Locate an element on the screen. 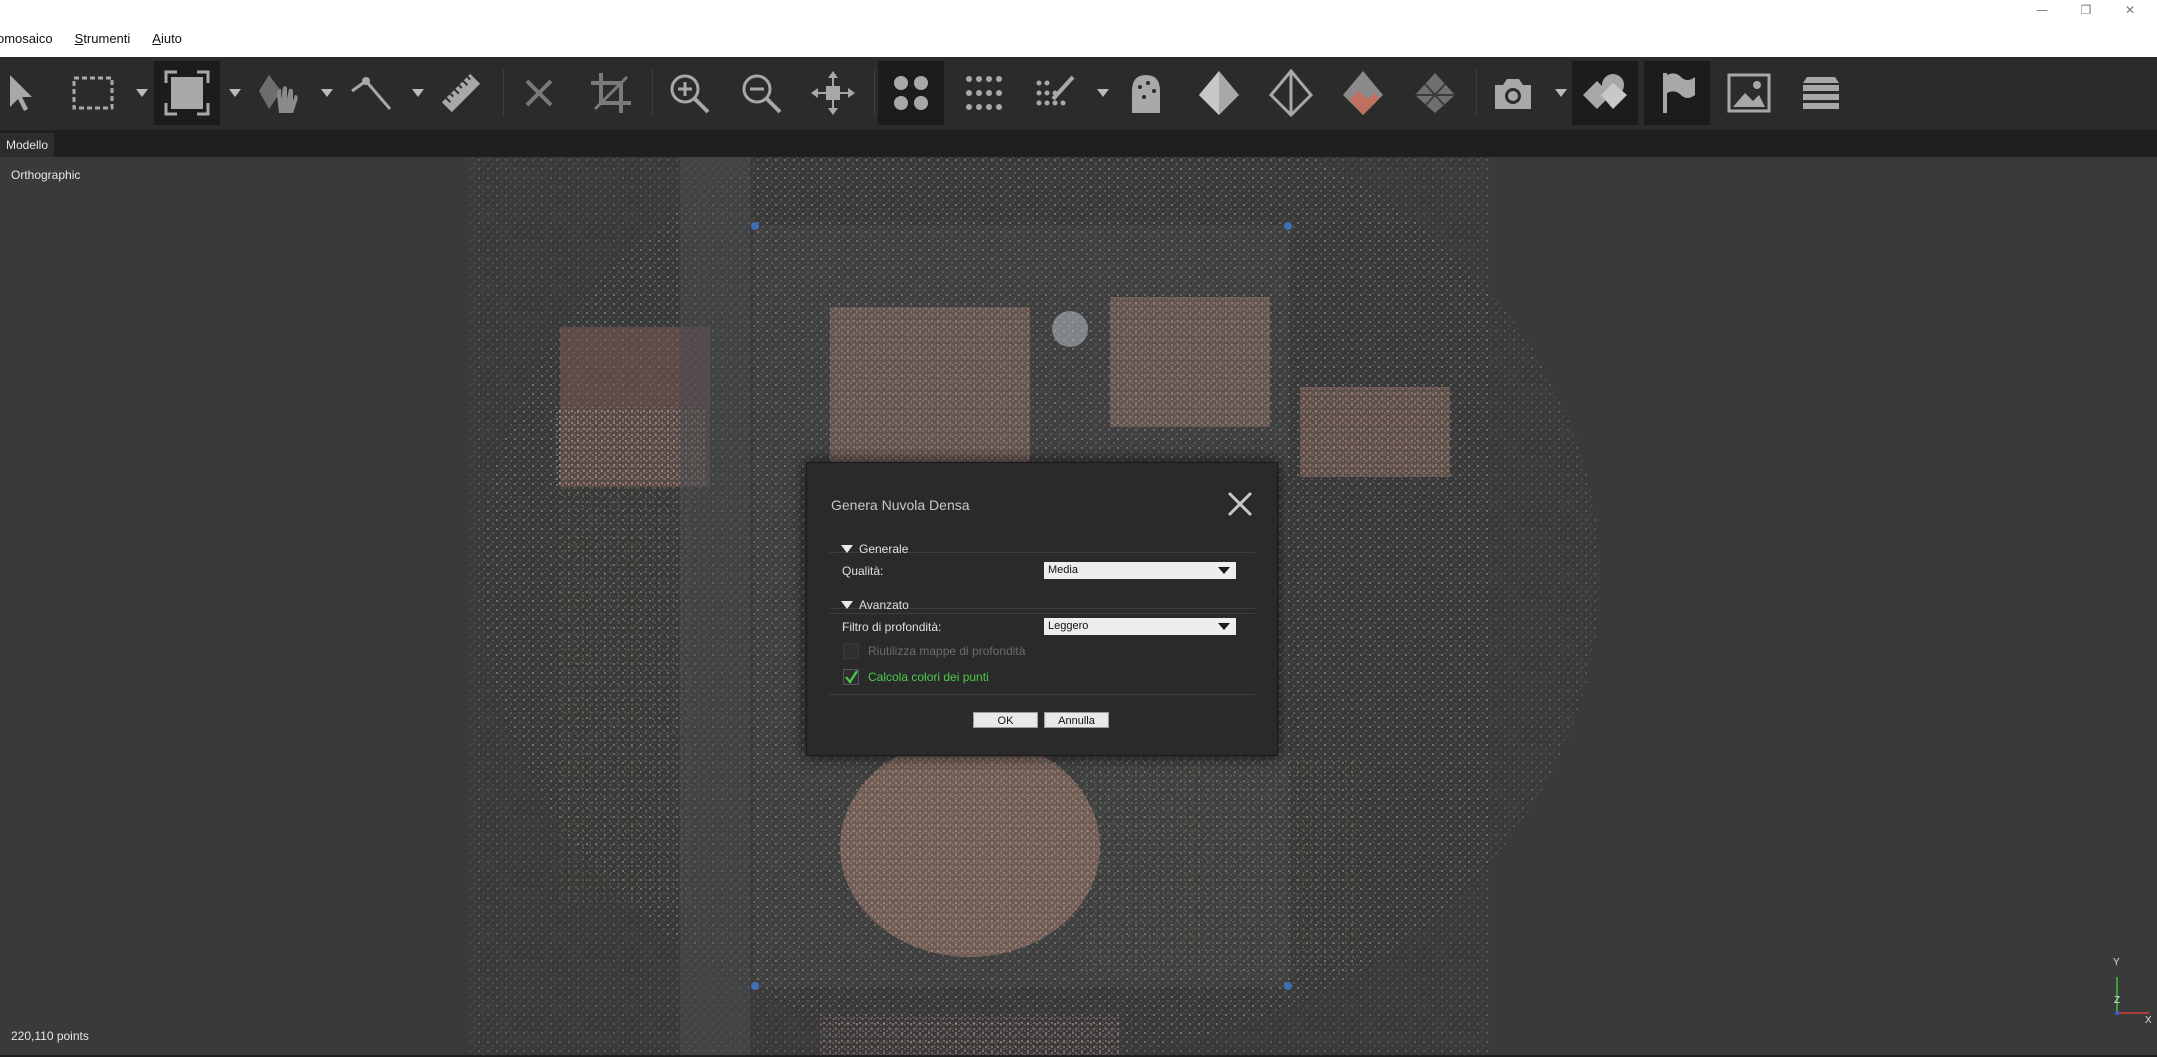 The height and width of the screenshot is (1057, 2157). depth-filter-label: Filtro di profondità: is located at coordinates (892, 627).